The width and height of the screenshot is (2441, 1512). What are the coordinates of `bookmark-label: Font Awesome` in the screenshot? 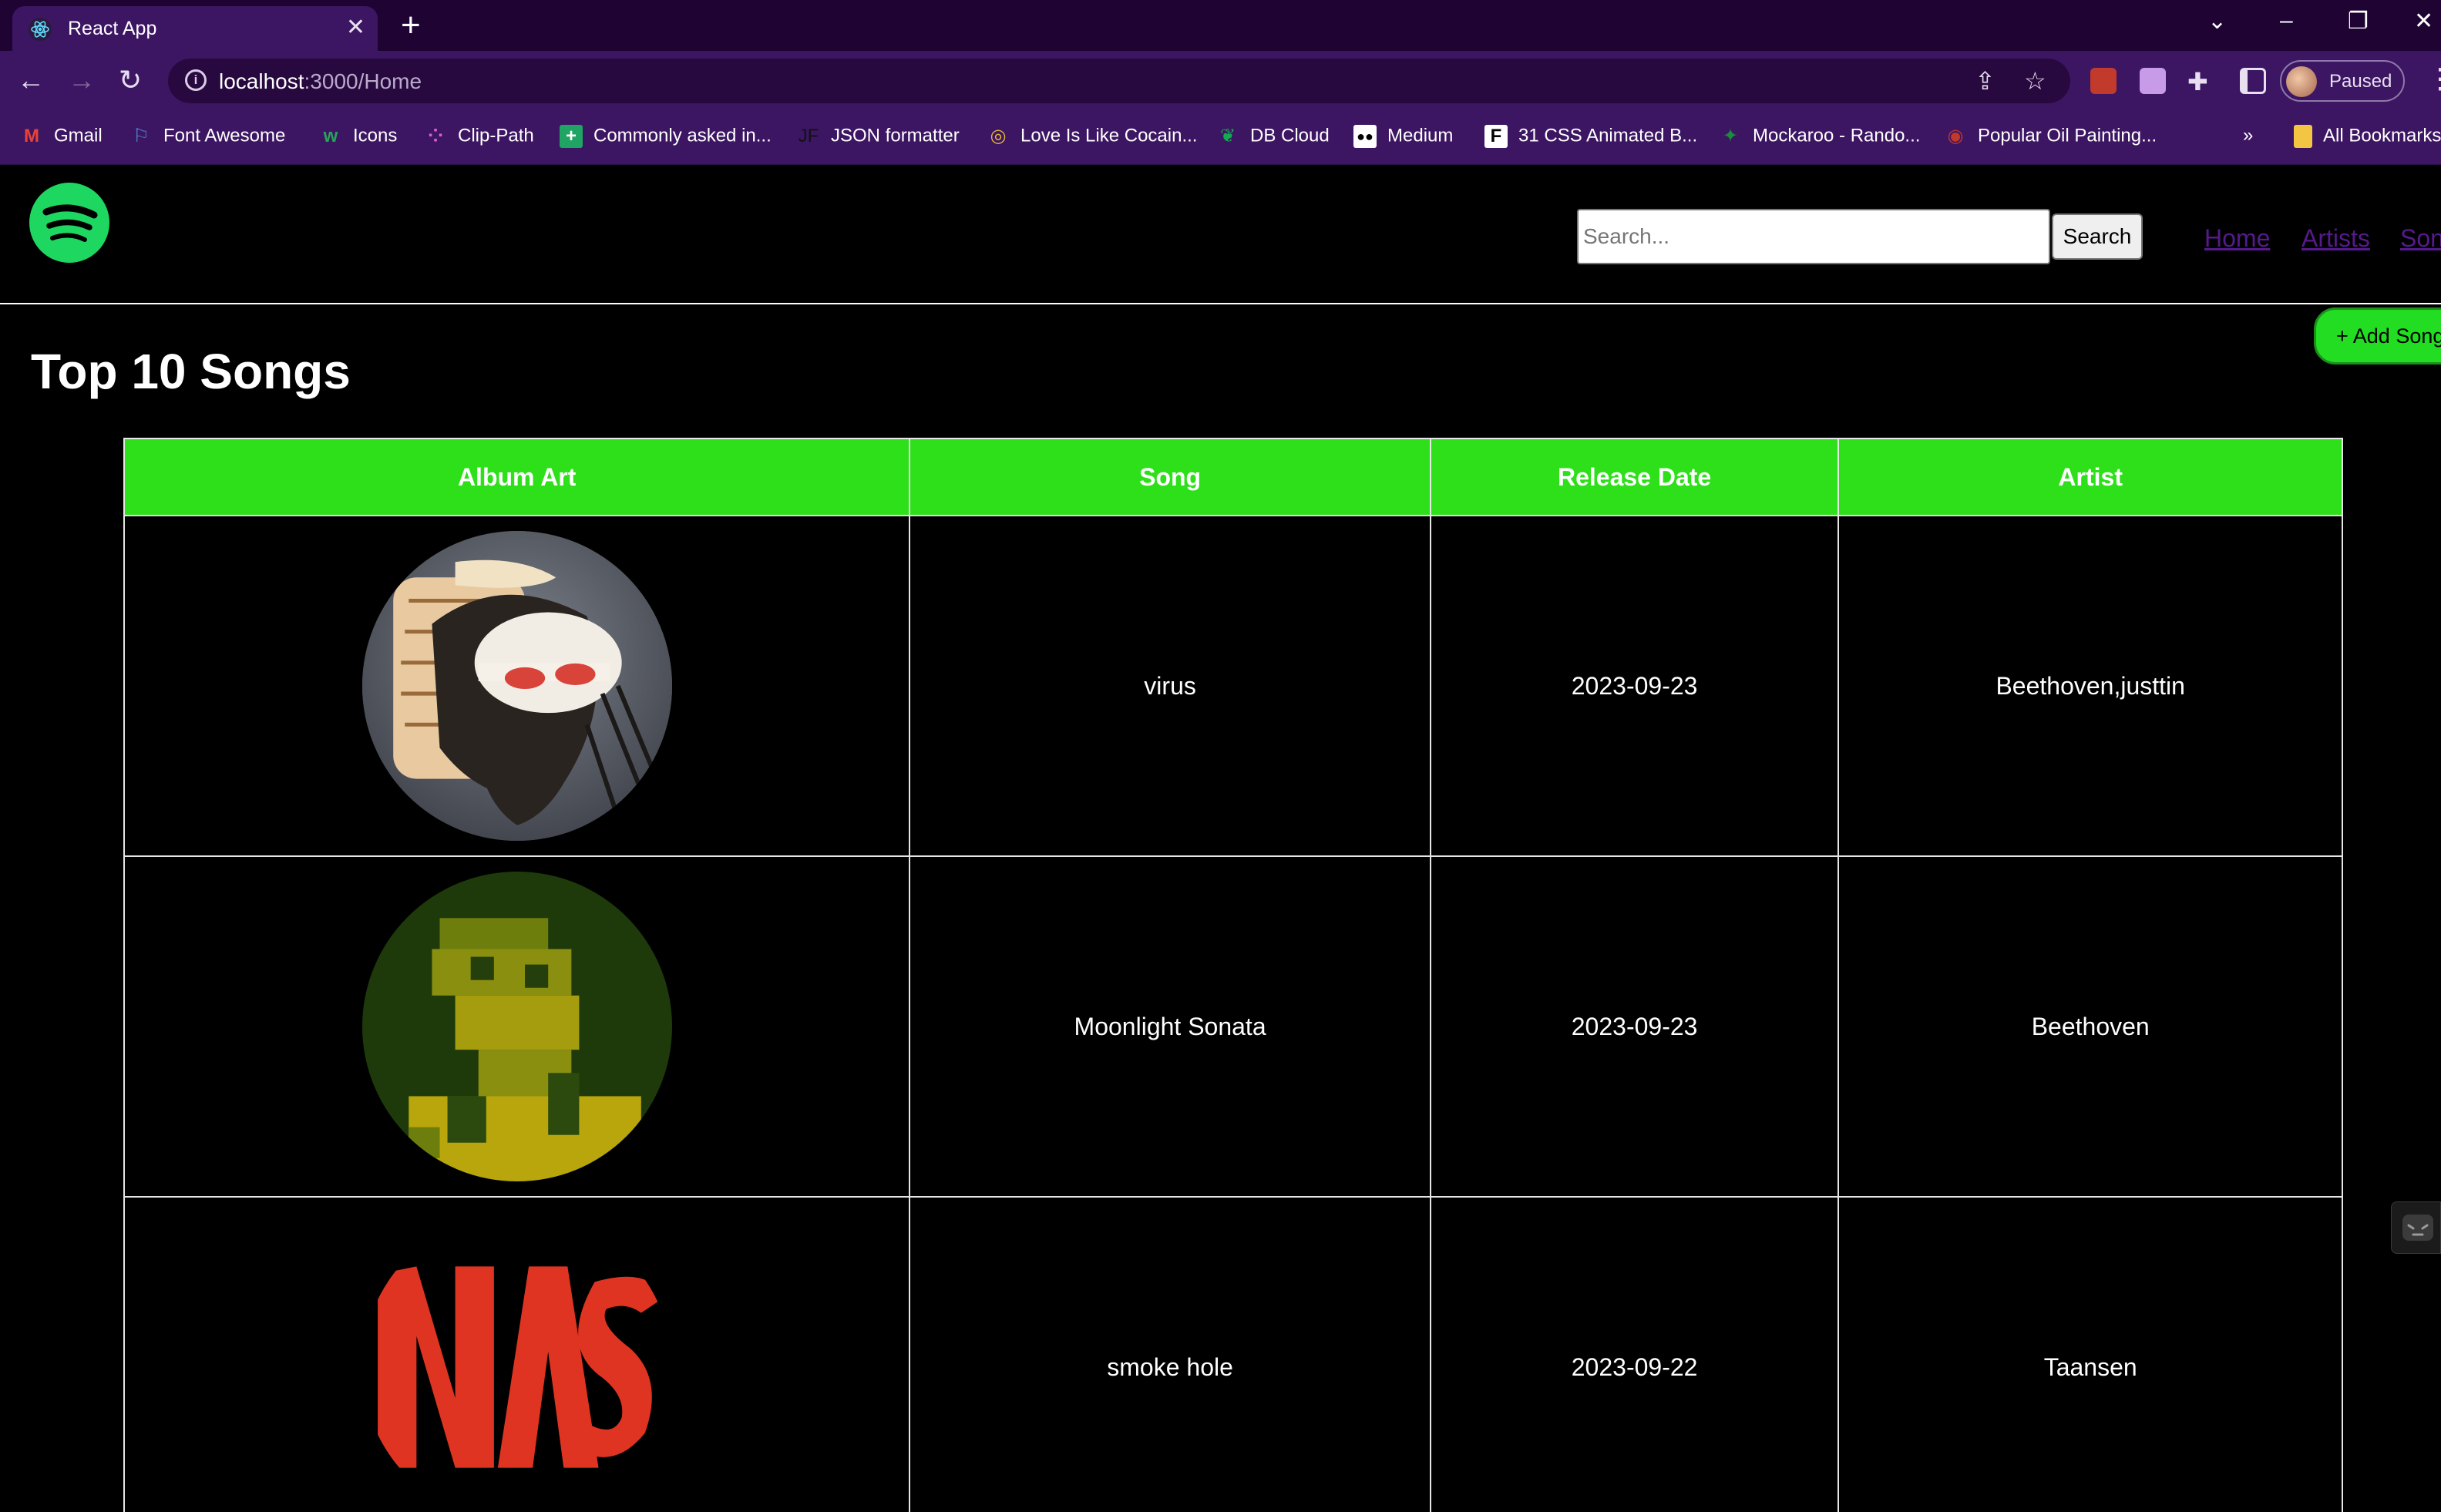 It's located at (225, 136).